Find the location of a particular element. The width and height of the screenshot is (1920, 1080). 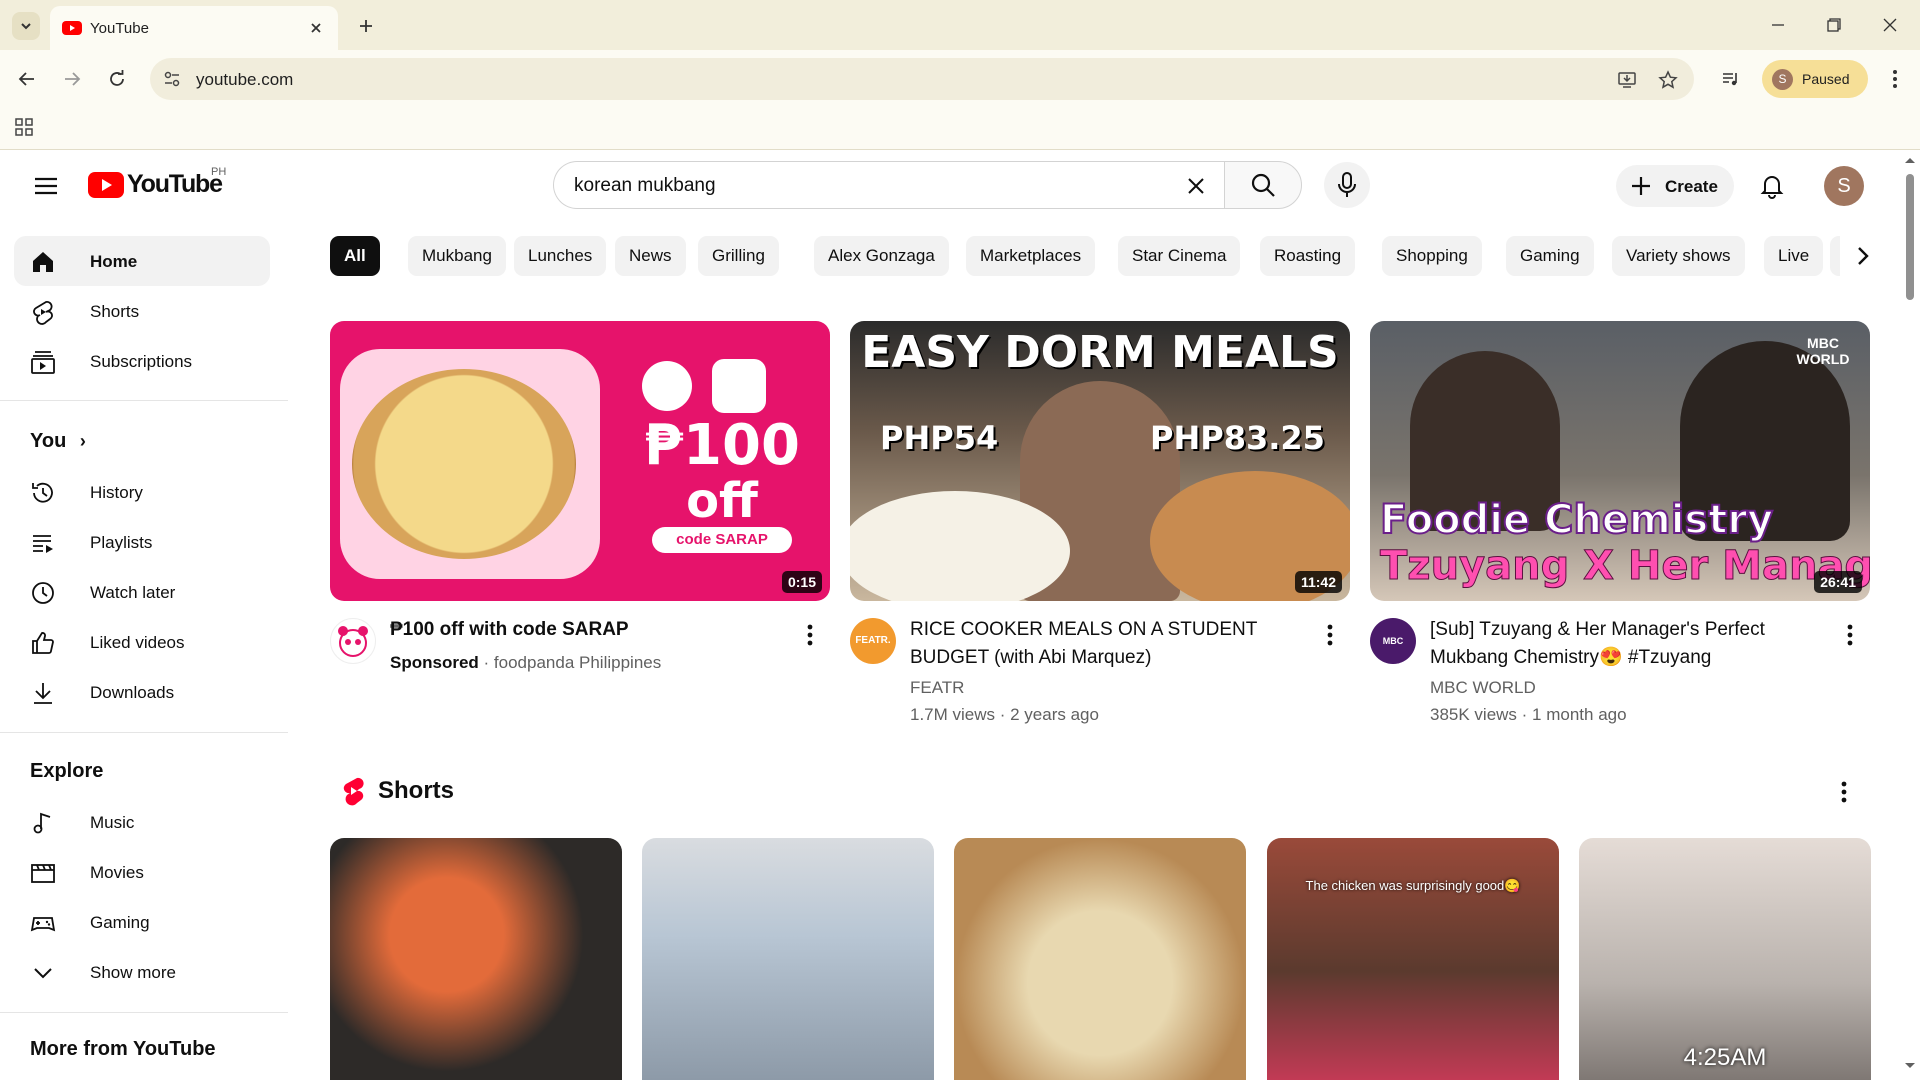

search-button is located at coordinates (1263, 185).